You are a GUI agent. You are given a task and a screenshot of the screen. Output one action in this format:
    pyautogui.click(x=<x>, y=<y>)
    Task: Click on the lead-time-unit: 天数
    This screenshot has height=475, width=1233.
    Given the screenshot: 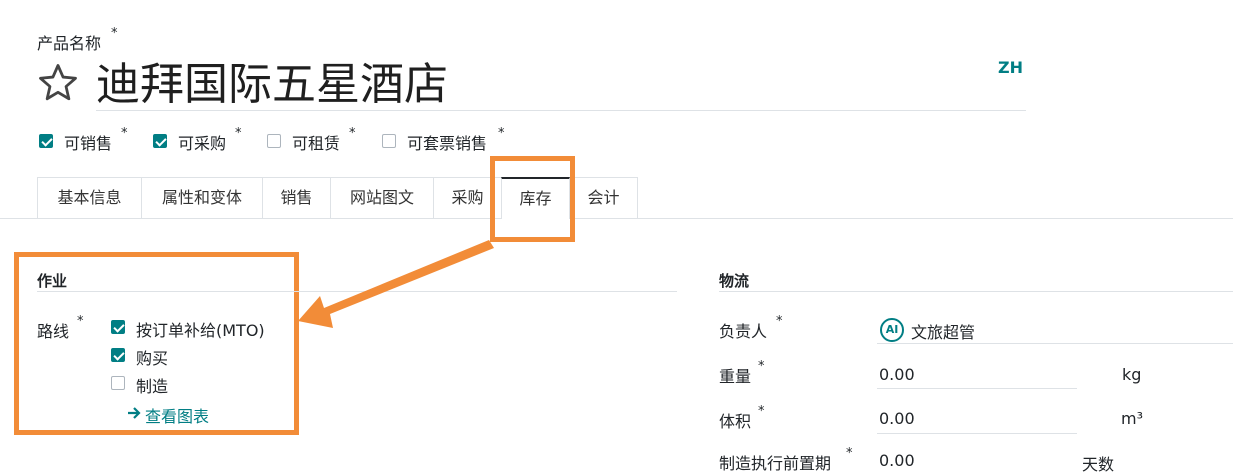 What is the action you would take?
    pyautogui.click(x=1098, y=464)
    